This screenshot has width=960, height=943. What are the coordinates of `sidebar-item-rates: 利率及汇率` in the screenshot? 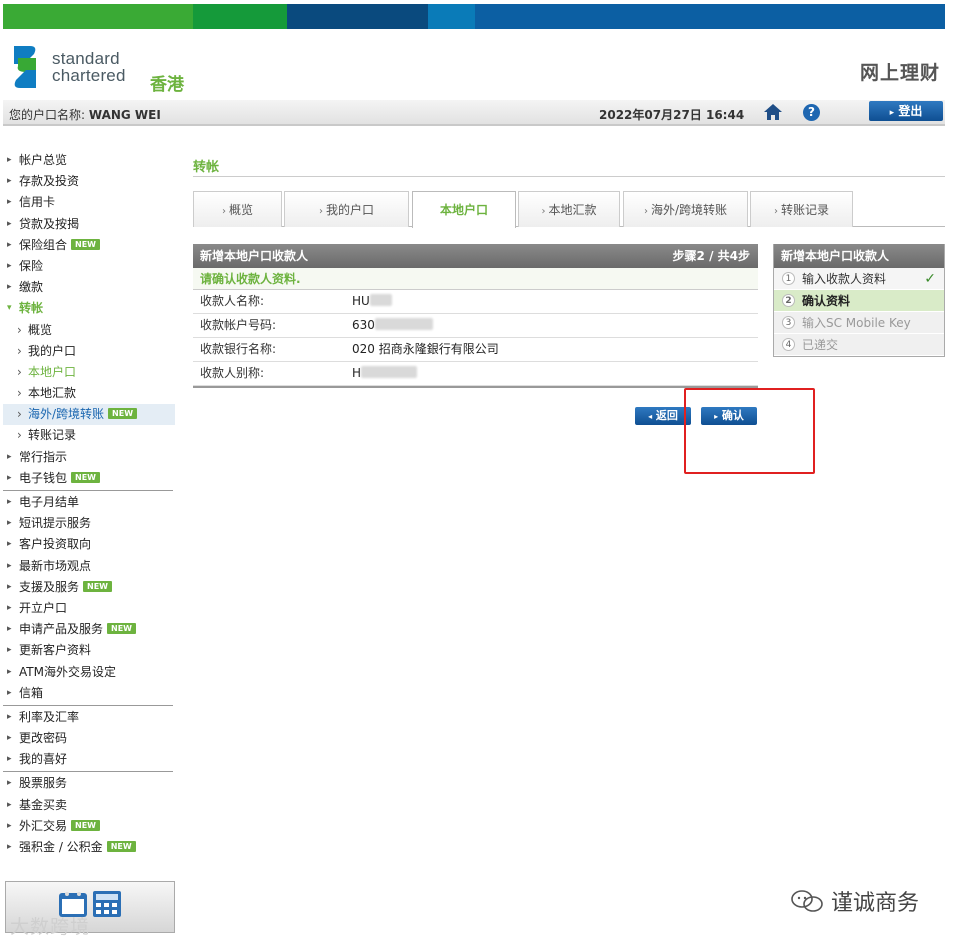 It's located at (89, 717).